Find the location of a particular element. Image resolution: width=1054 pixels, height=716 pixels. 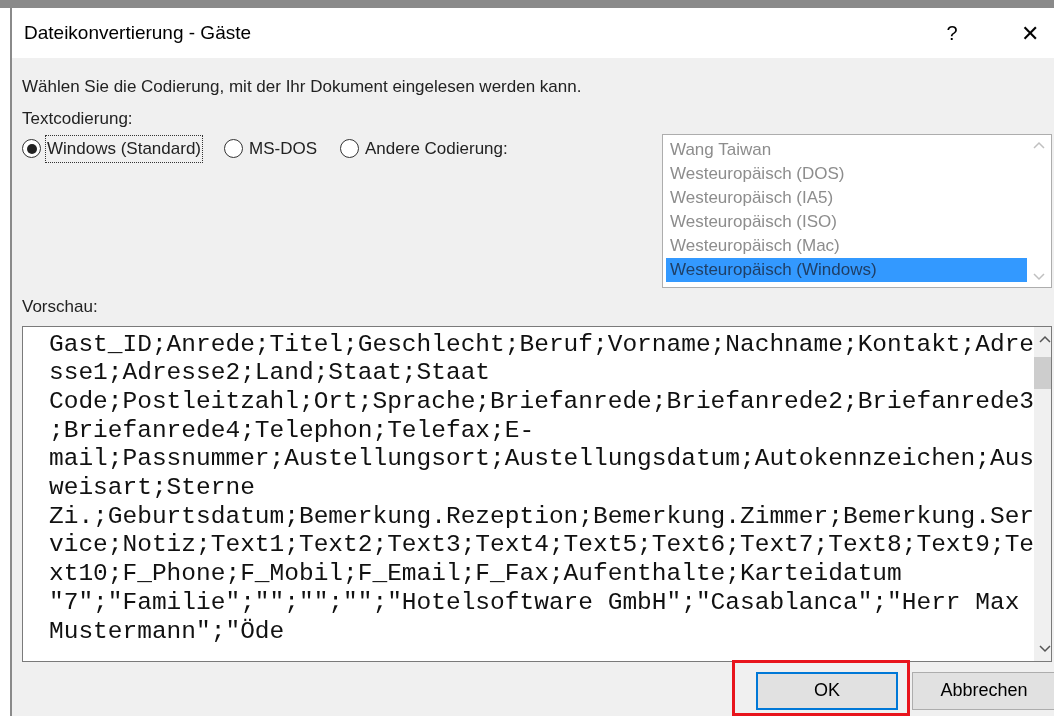

radio-label: MS-DOS is located at coordinates (283, 149).